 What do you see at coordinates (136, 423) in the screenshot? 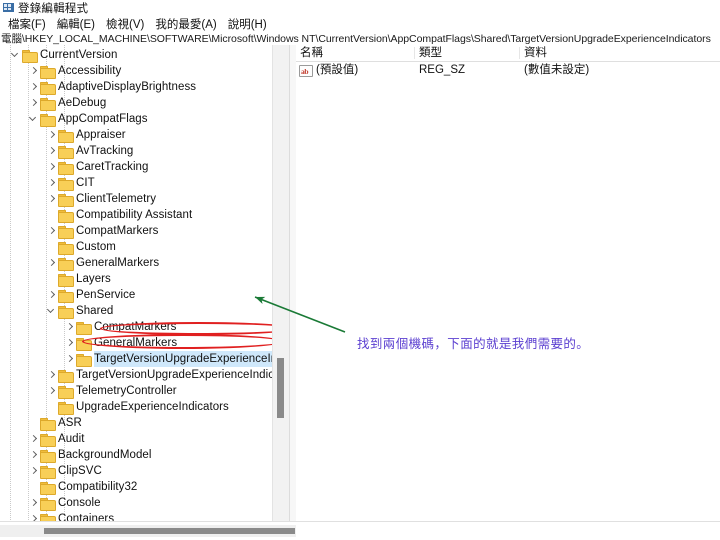
I see `tree-item: ASR` at bounding box center [136, 423].